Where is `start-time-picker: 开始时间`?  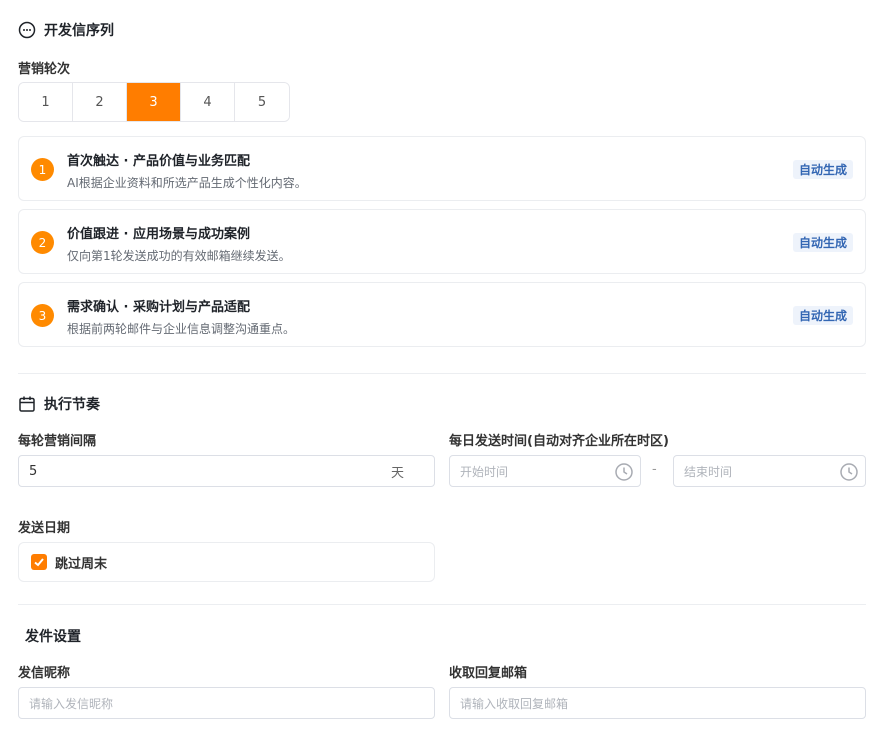
start-time-picker: 开始时间 is located at coordinates (545, 471).